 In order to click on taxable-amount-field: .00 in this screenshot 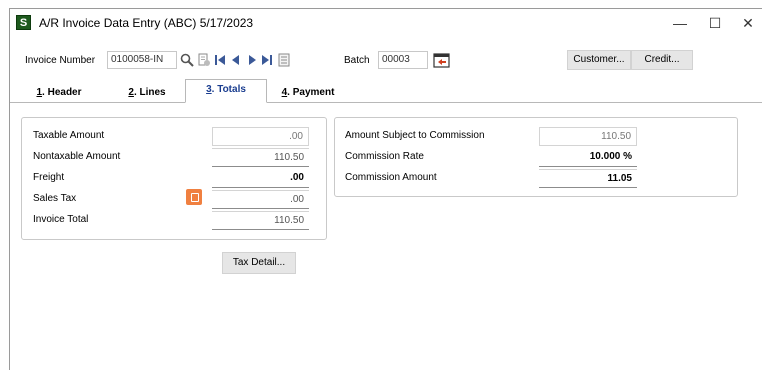, I will do `click(260, 136)`.